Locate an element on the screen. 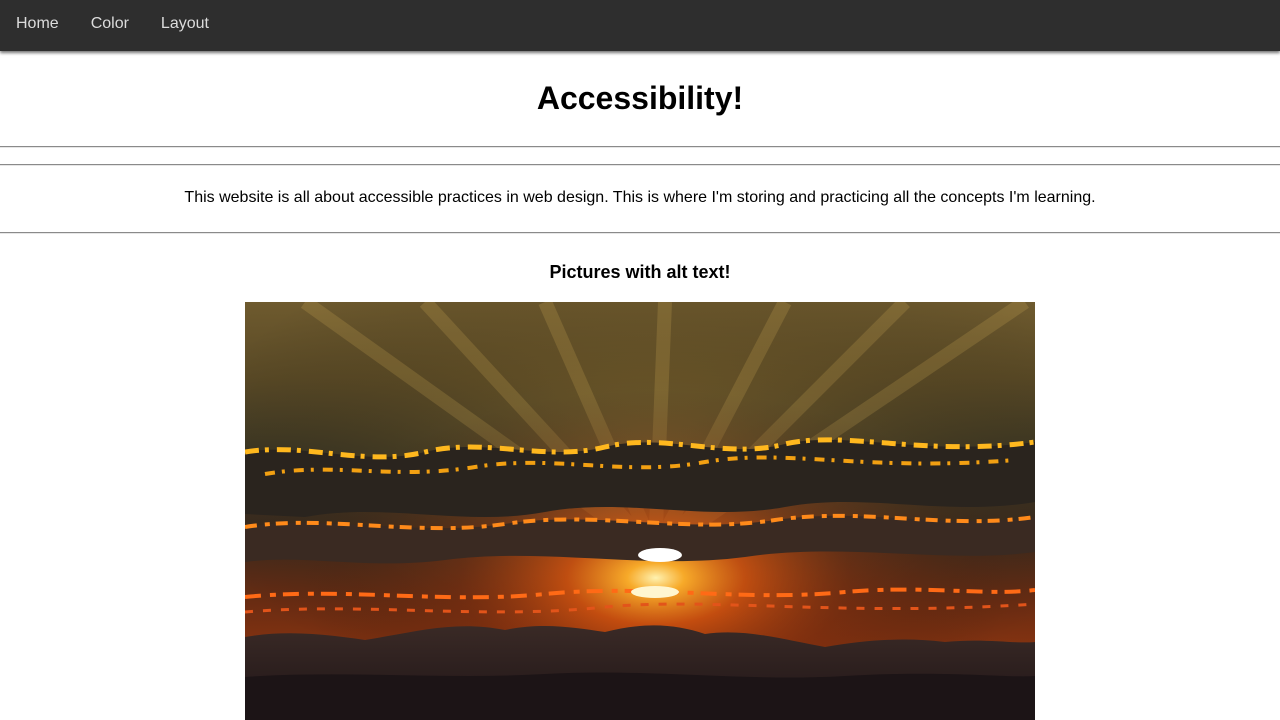  nav-link-home: Home is located at coordinates (37, 24).